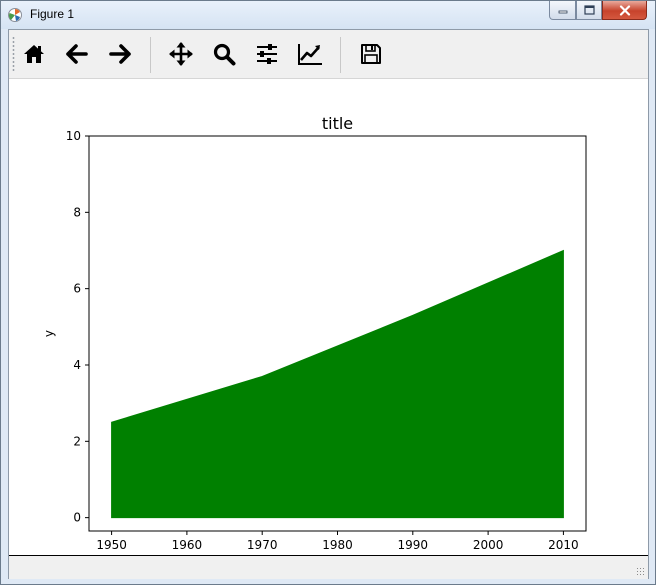 This screenshot has width=656, height=585. I want to click on arrow-left-icon, so click(77, 54).